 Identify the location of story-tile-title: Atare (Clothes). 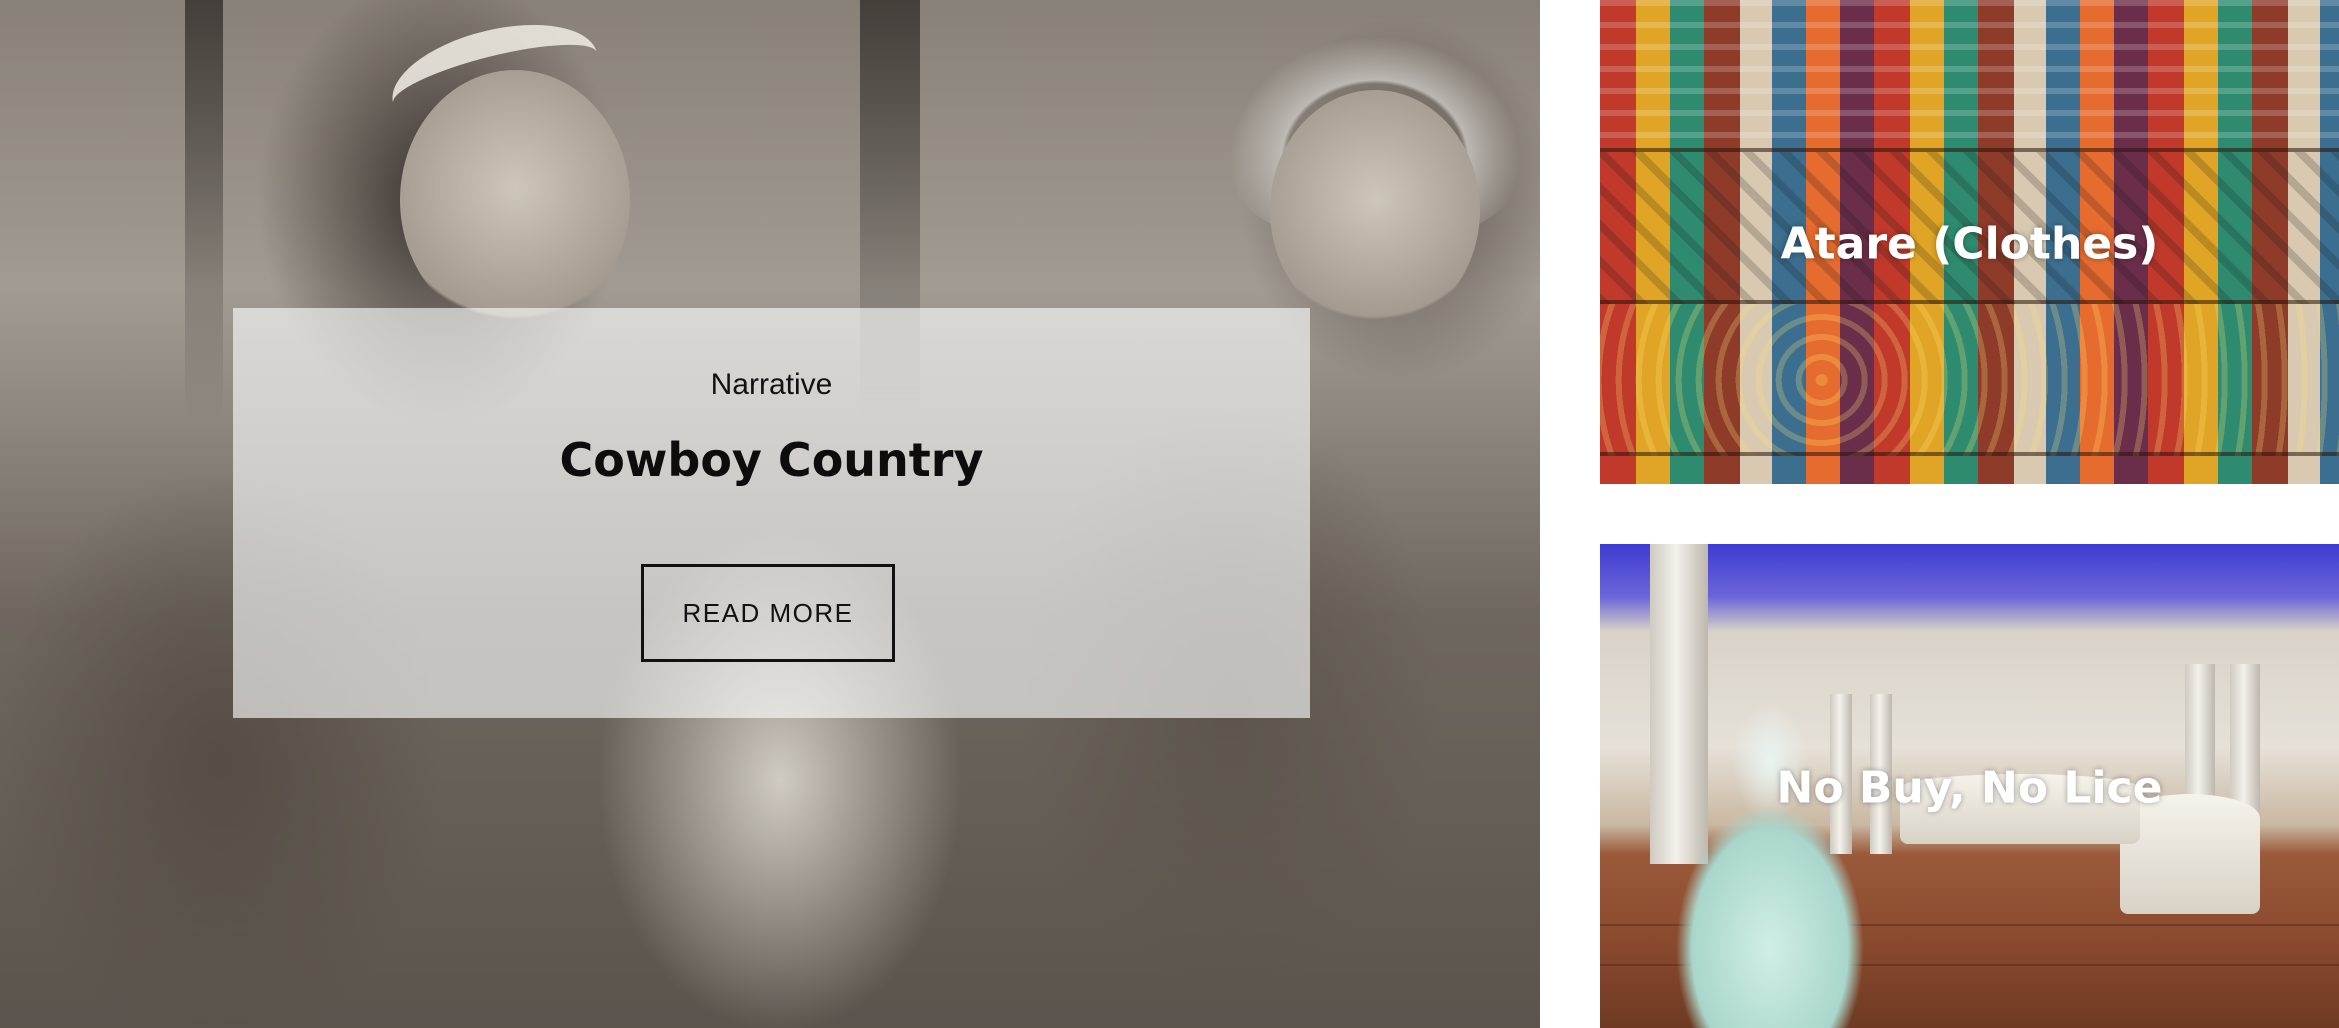
(1969, 244).